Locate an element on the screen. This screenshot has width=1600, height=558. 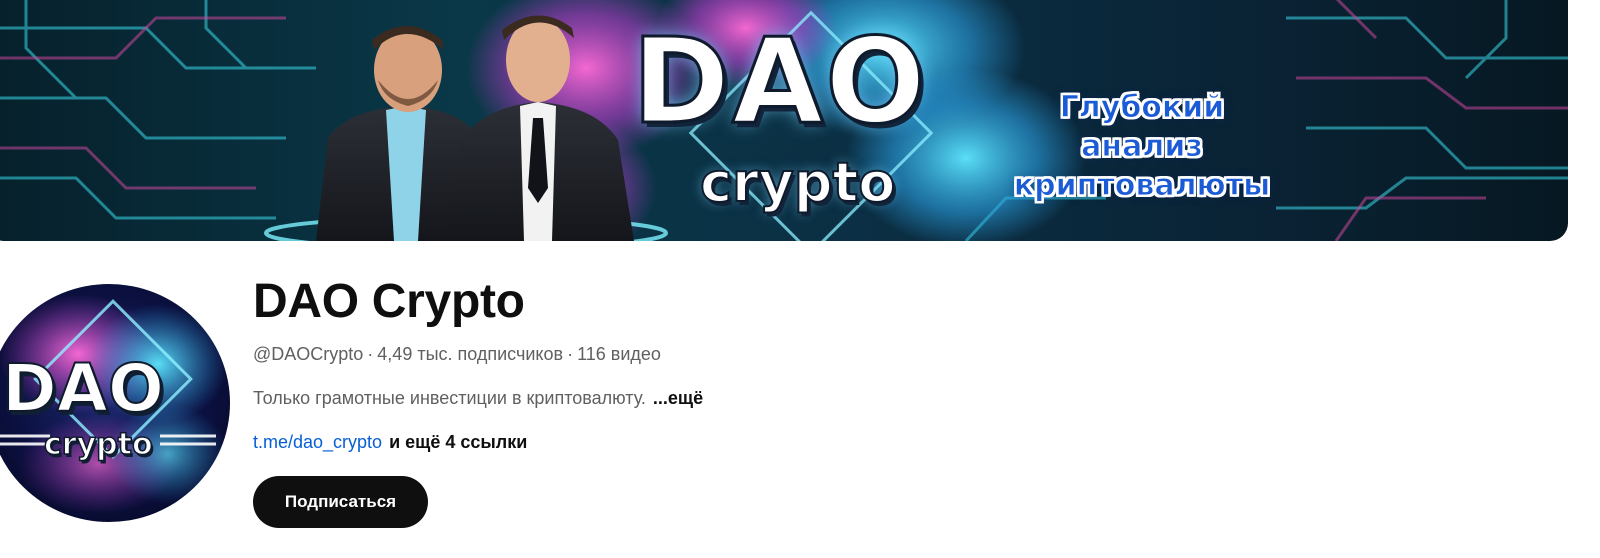
channel-links: t.me/dao_crypto и ещё 4 ссылки is located at coordinates (390, 442).